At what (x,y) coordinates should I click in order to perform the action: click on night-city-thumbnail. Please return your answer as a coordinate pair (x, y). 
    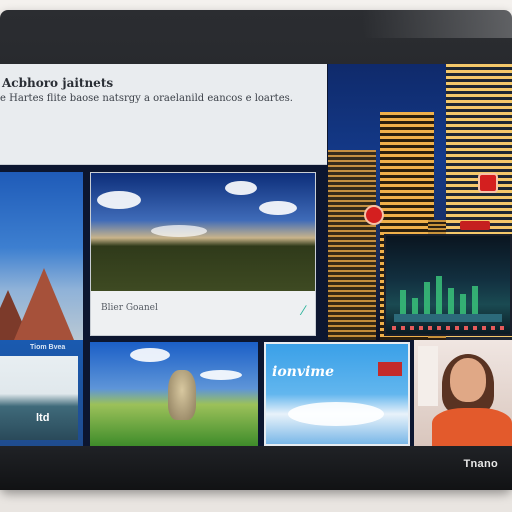
    Looking at the image, I should click on (448, 285).